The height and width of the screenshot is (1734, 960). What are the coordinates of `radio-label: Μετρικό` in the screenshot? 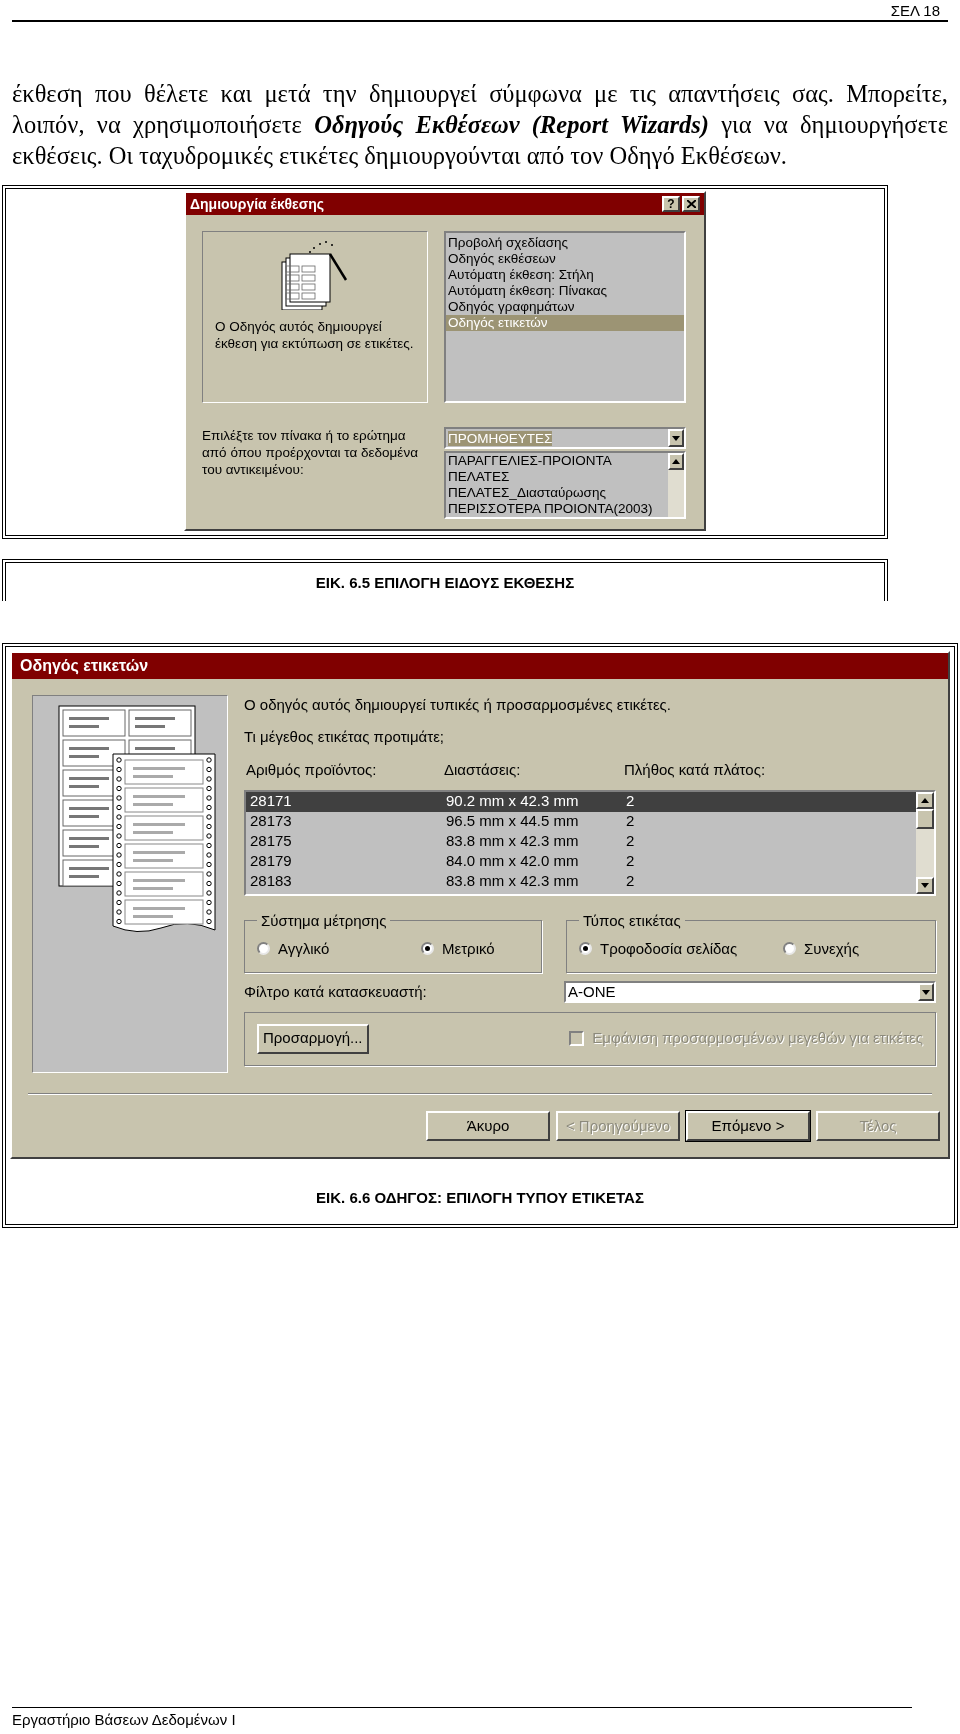 It's located at (468, 948).